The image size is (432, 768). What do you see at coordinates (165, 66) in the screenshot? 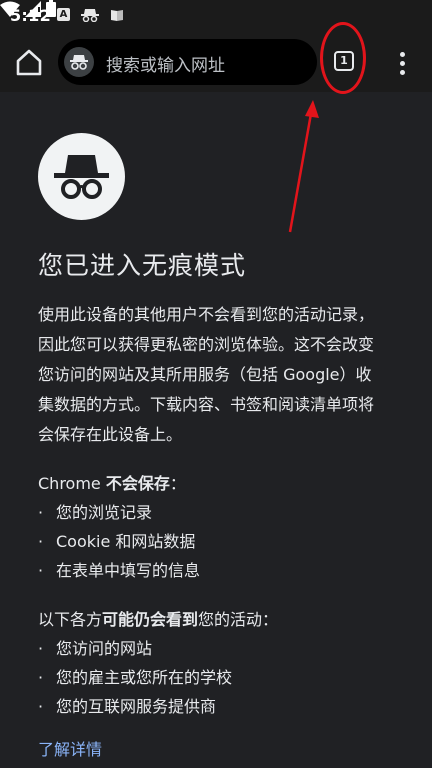
I see `omnibox-placeholder: 搜索或输入网址` at bounding box center [165, 66].